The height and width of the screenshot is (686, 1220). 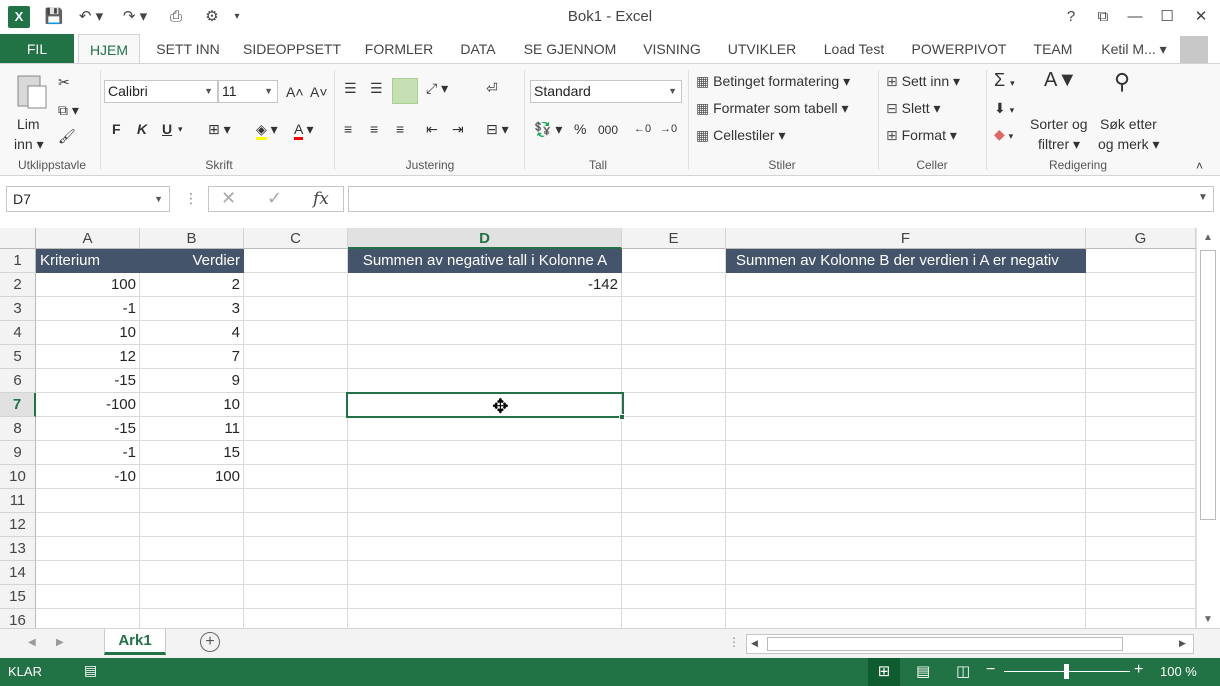 I want to click on active-cell-d7, so click(x=485, y=405).